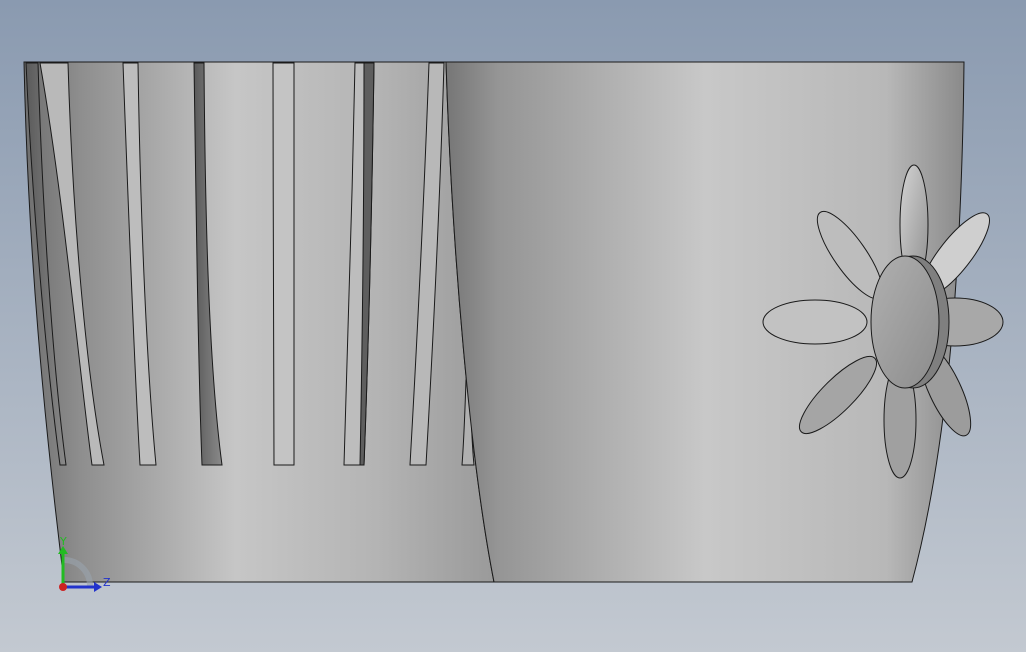  I want to click on y-axis-label: Y, so click(63, 541).